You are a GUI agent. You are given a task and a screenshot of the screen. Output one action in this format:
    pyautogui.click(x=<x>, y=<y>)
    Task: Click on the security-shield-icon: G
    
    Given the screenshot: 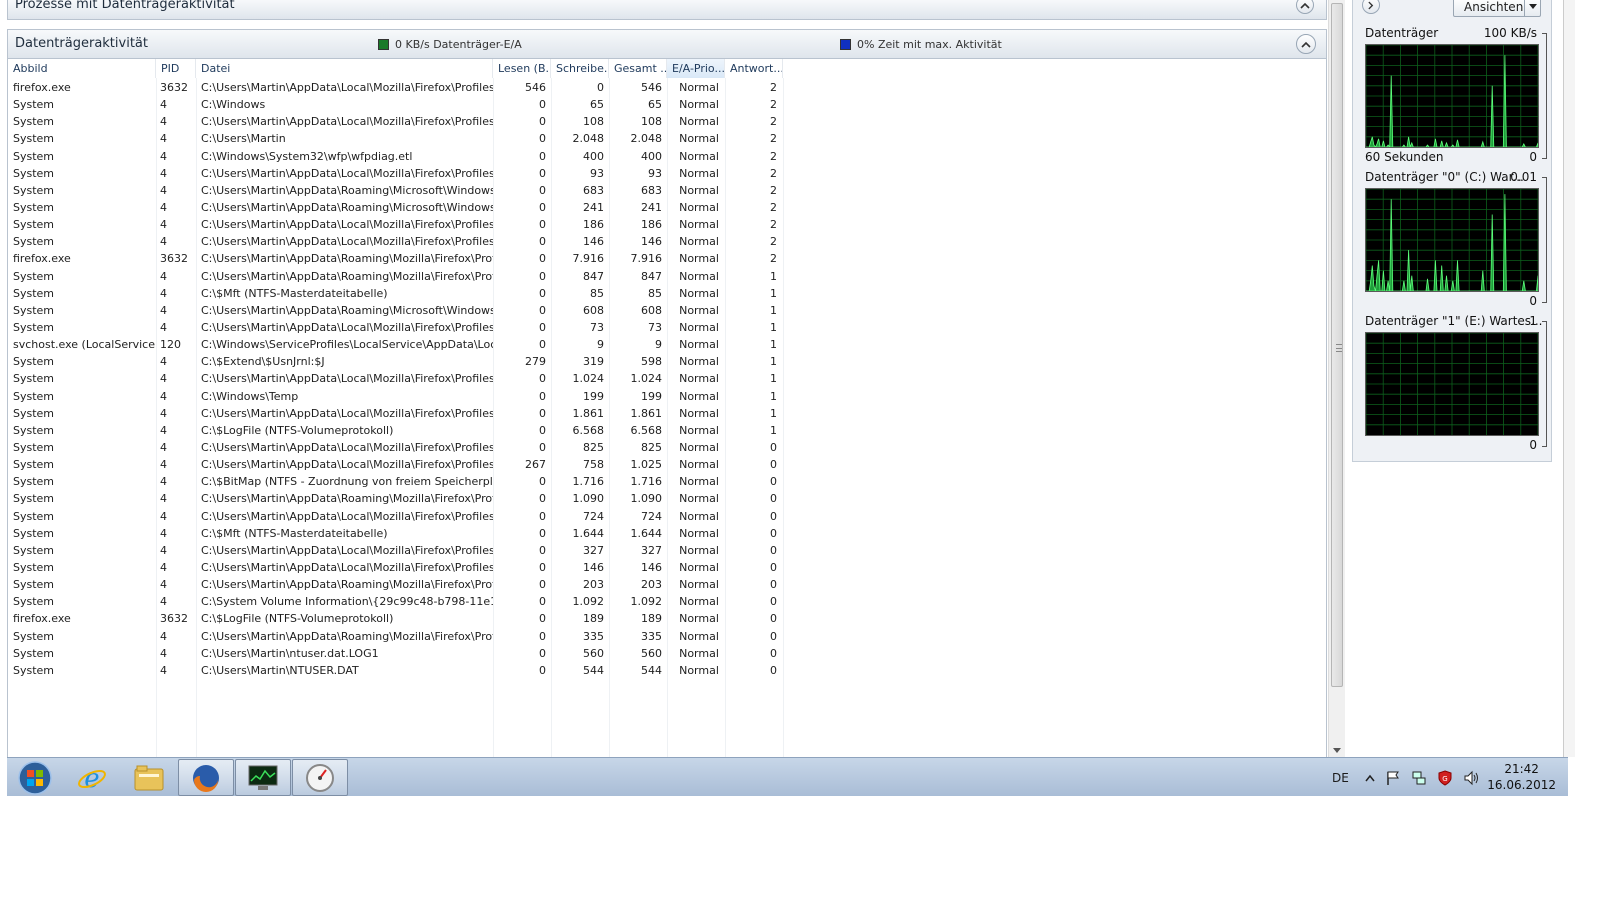 What is the action you would take?
    pyautogui.click(x=1445, y=777)
    